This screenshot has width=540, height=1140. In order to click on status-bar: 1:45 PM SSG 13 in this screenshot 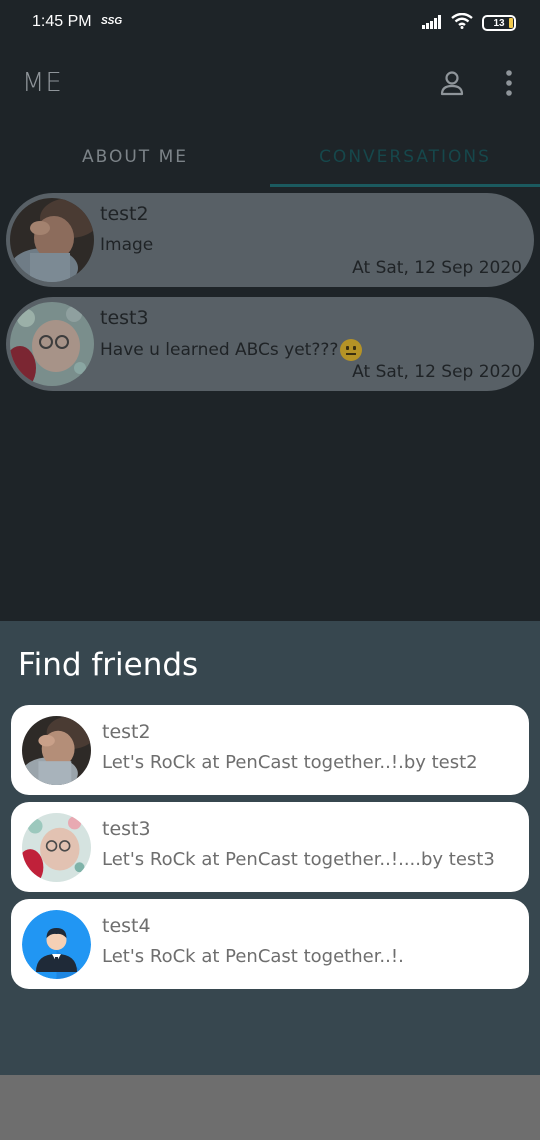, I will do `click(270, 23)`.